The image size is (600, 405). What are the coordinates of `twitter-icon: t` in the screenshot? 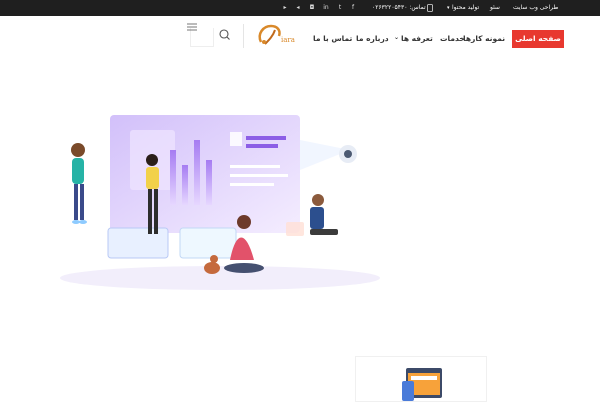 It's located at (340, 8).